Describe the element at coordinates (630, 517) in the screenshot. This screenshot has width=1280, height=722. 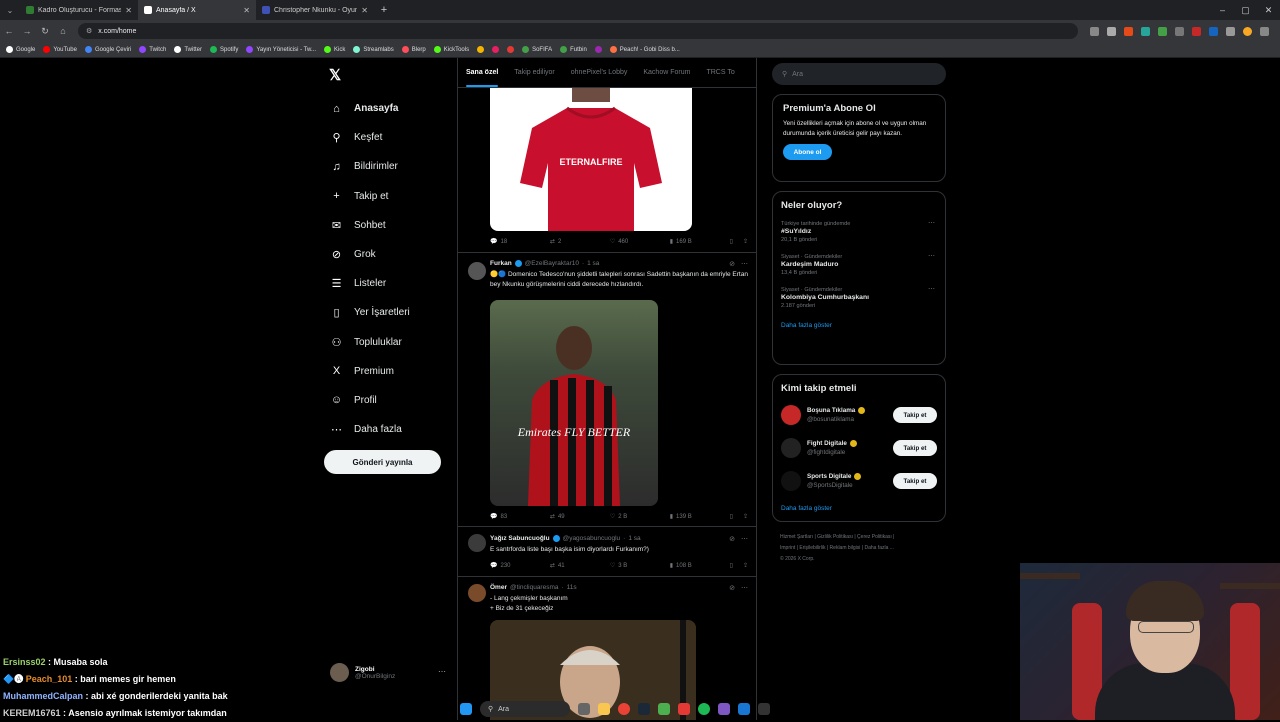
I see `like-button: ♡ 2 B` at that location.